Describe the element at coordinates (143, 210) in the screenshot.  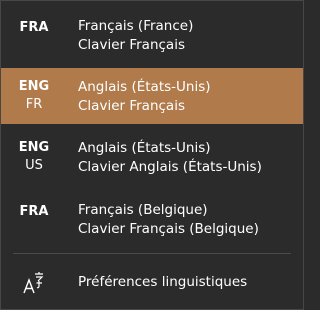
I see `language-name: Français (Belgique)` at that location.